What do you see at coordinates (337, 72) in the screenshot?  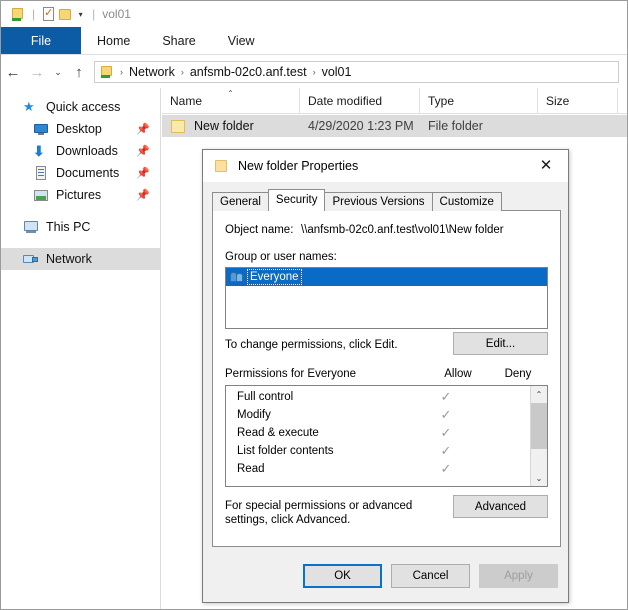 I see `breadcrumb-share: vol01` at bounding box center [337, 72].